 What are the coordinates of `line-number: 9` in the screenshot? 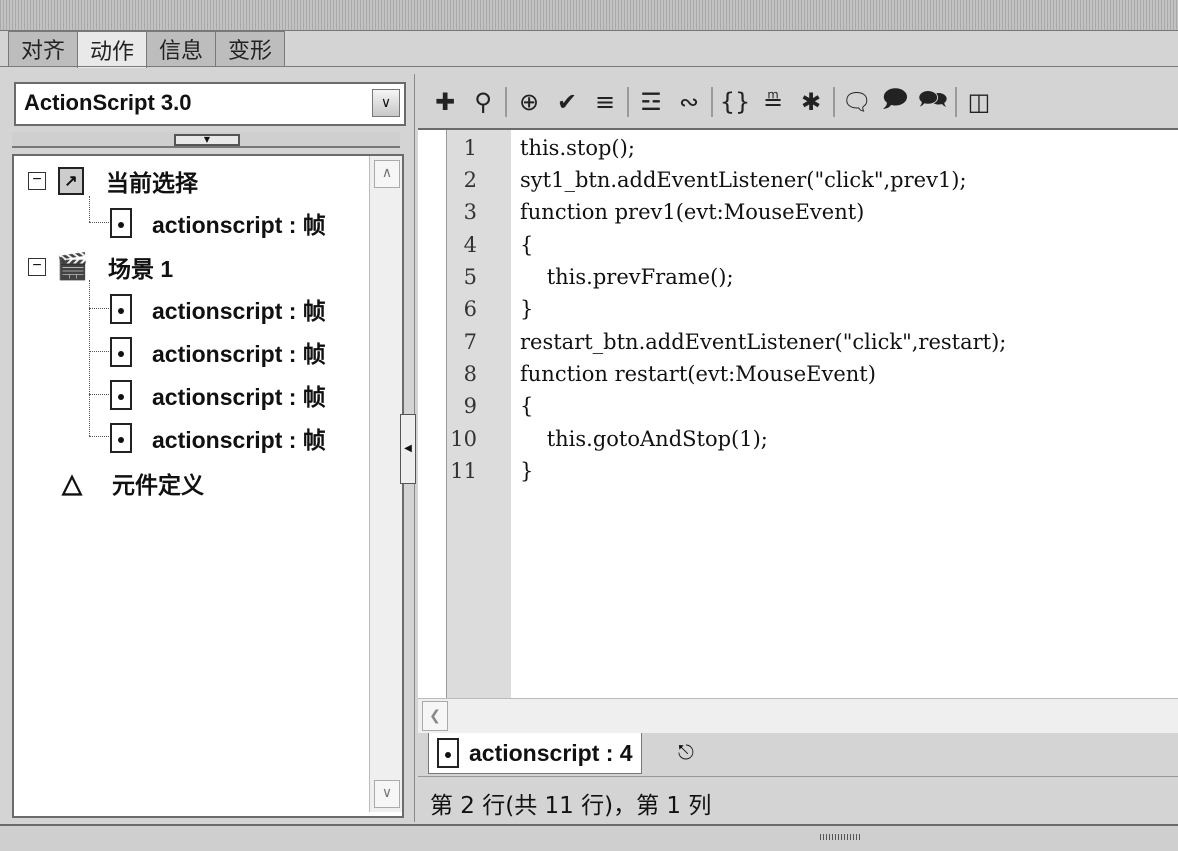 It's located at (470, 406).